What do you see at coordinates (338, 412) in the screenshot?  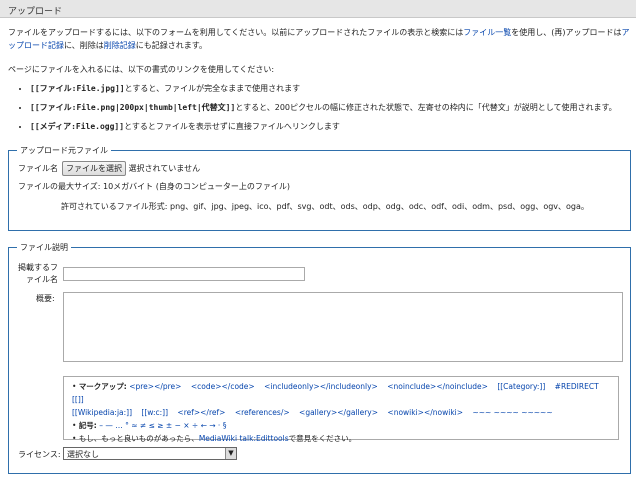 I see `markup-item: <gallery></gallery>` at bounding box center [338, 412].